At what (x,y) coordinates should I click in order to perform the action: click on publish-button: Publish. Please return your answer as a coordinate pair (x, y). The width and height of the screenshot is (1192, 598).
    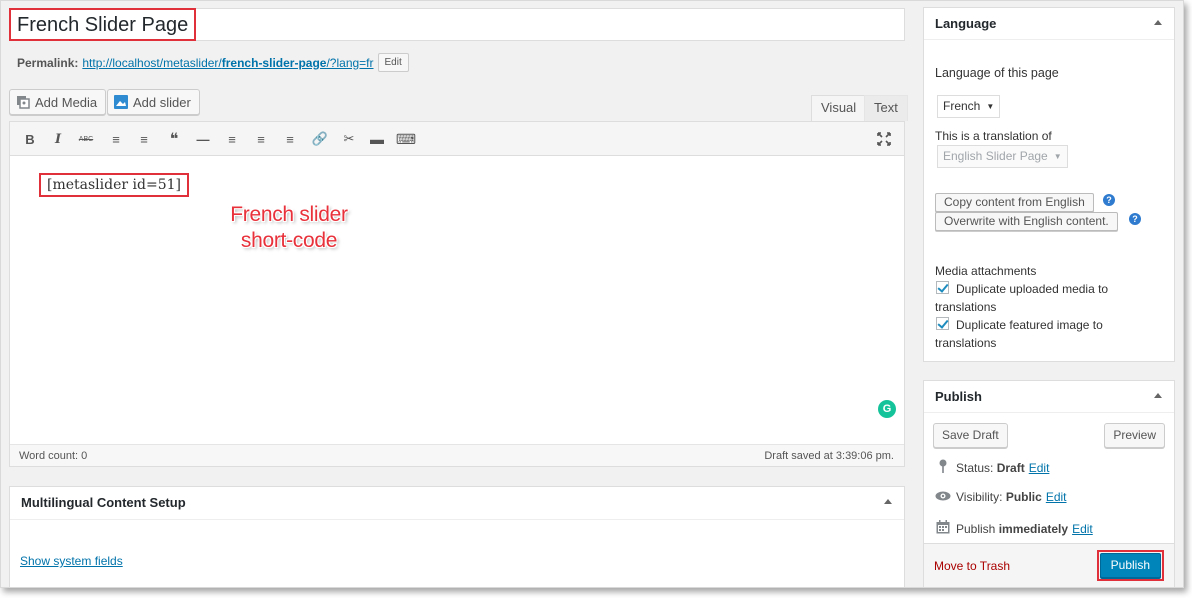
    Looking at the image, I should click on (1130, 565).